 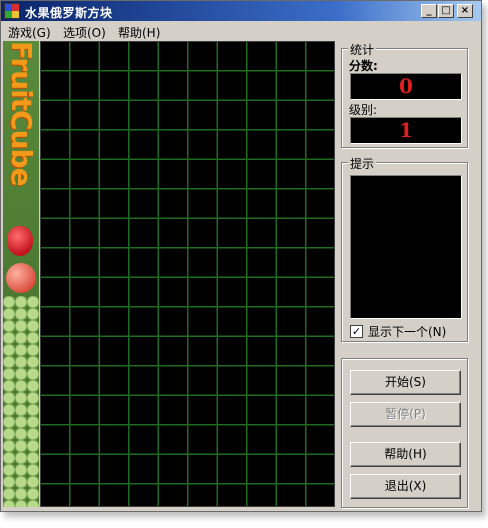 What do you see at coordinates (29, 32) in the screenshot?
I see `menu-game: 游戏(G)` at bounding box center [29, 32].